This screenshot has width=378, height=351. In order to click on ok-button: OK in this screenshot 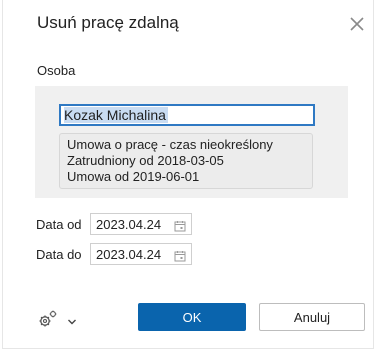, I will do `click(192, 317)`.